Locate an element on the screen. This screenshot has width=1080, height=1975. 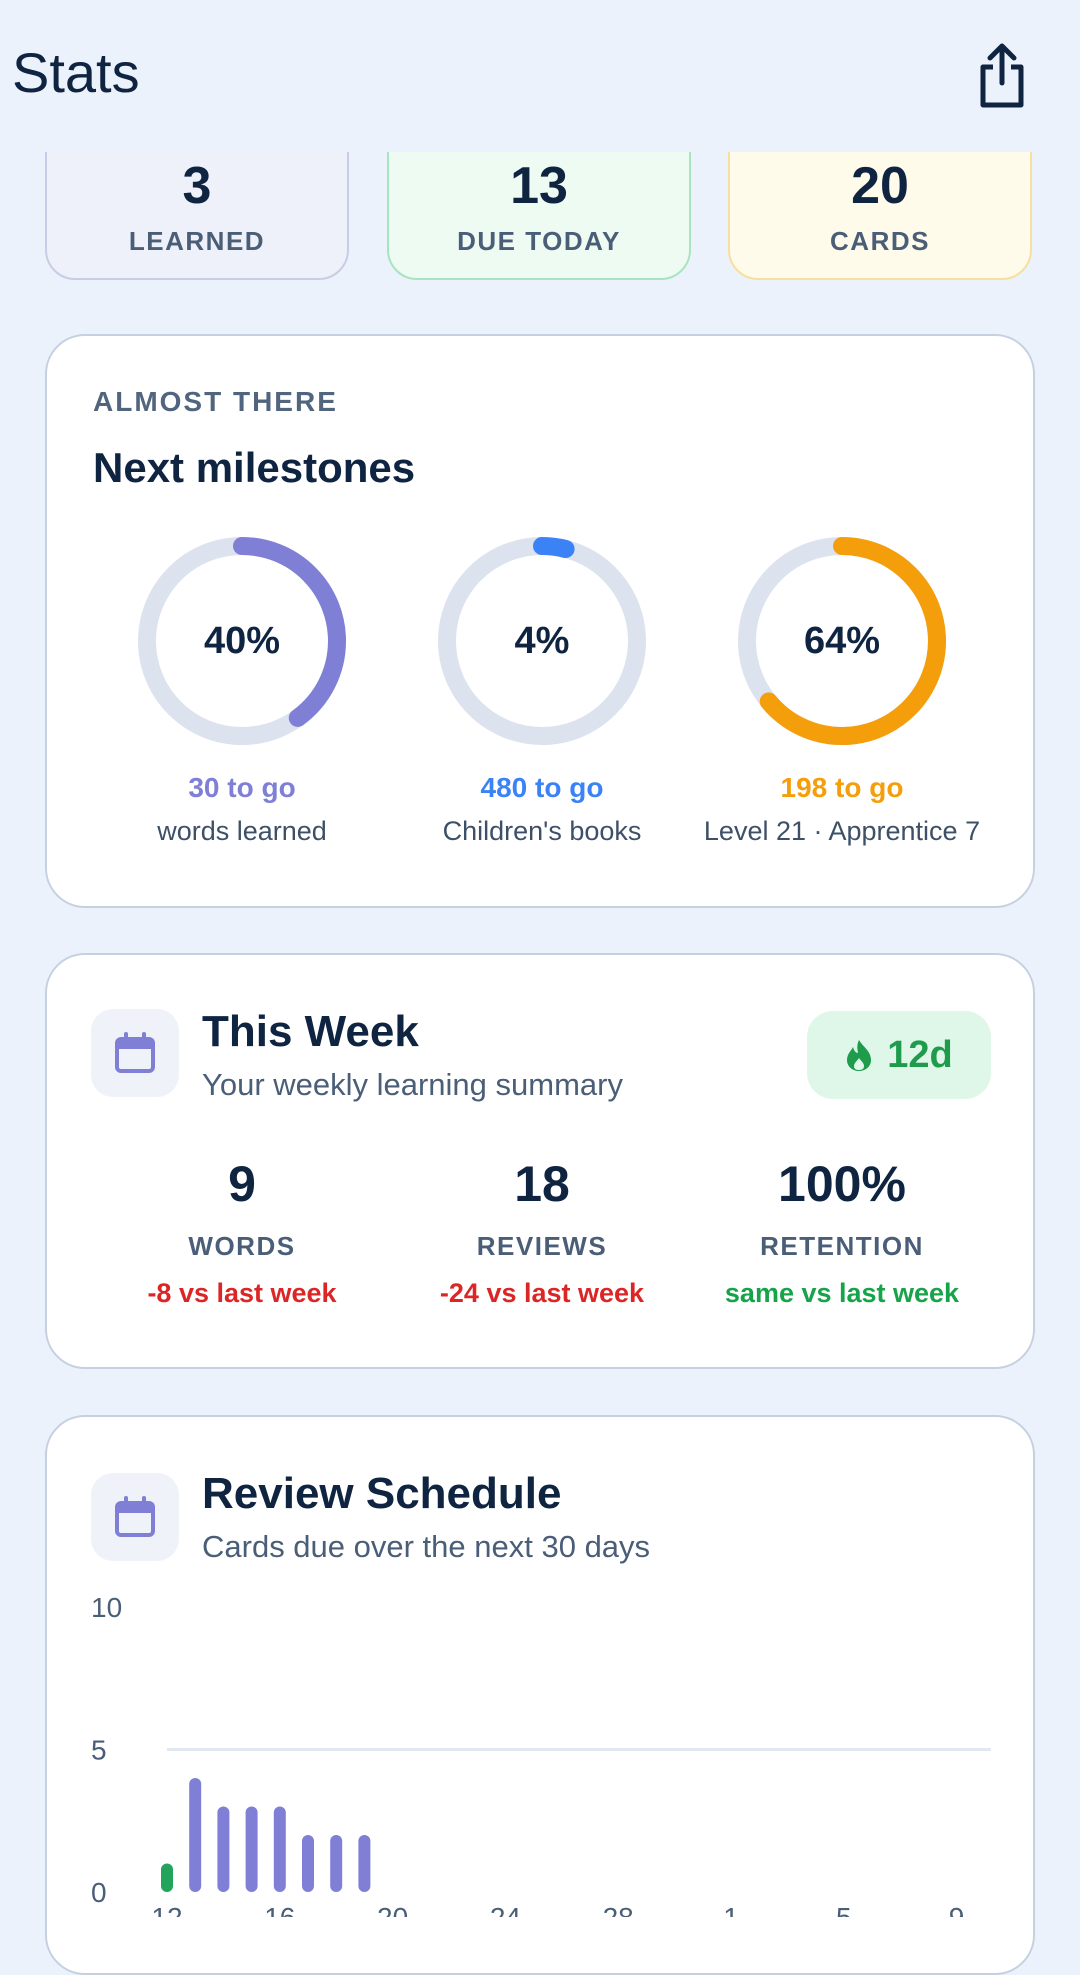
streak-badge: 12d is located at coordinates (899, 1055).